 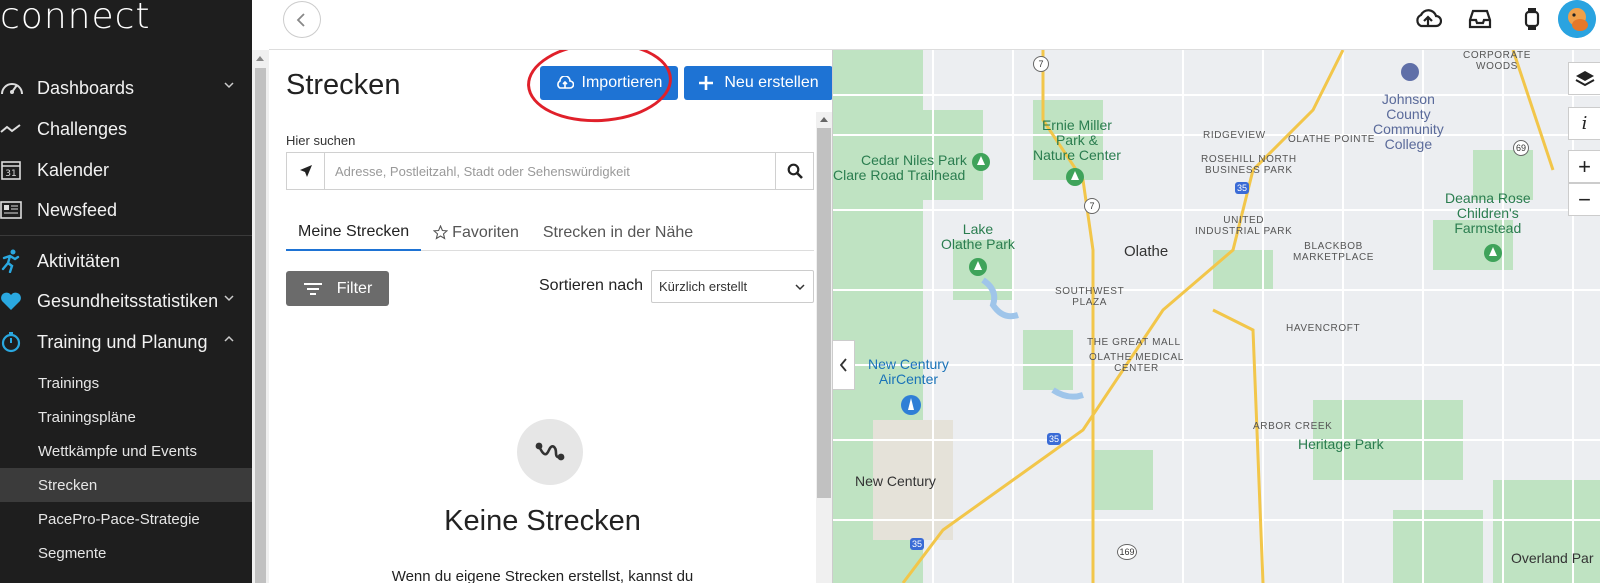 I want to click on calendar-icon: 31, so click(x=18, y=170).